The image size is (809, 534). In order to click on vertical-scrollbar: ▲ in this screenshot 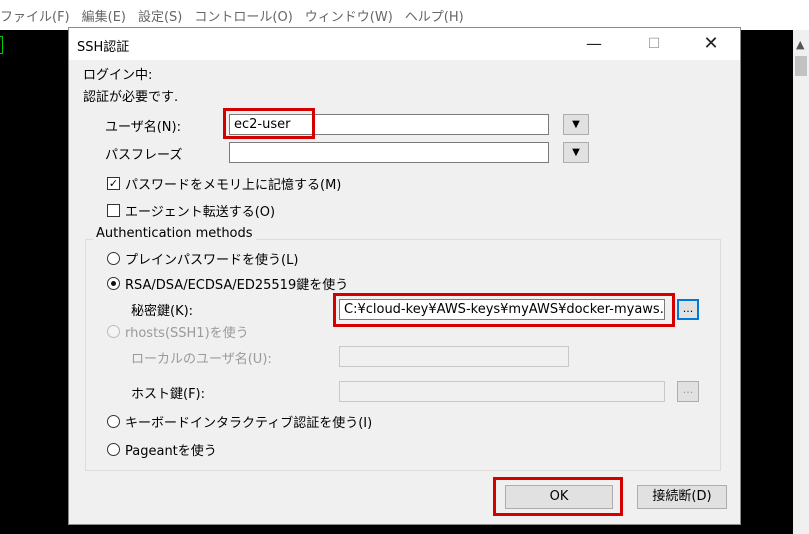, I will do `click(801, 282)`.